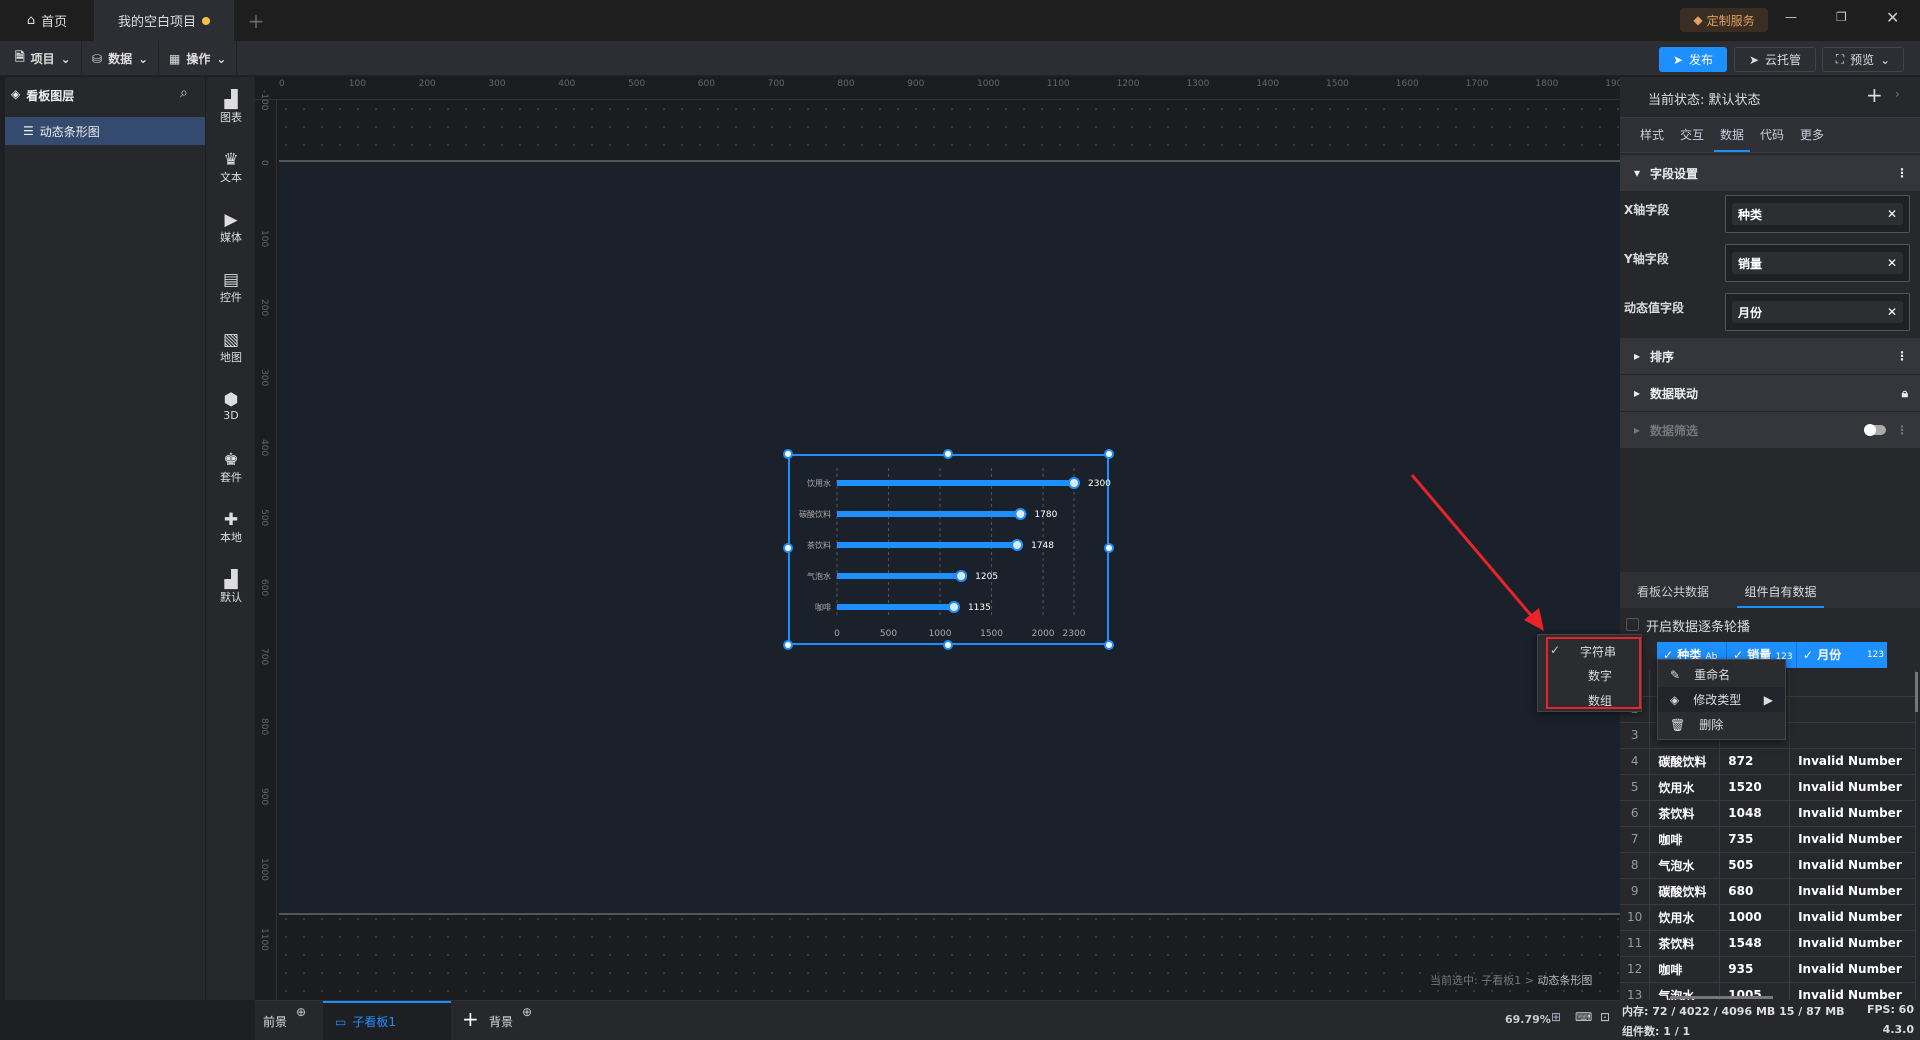  What do you see at coordinates (1817, 312) in the screenshot?
I see `dynamic-field-select: 月份 ✕` at bounding box center [1817, 312].